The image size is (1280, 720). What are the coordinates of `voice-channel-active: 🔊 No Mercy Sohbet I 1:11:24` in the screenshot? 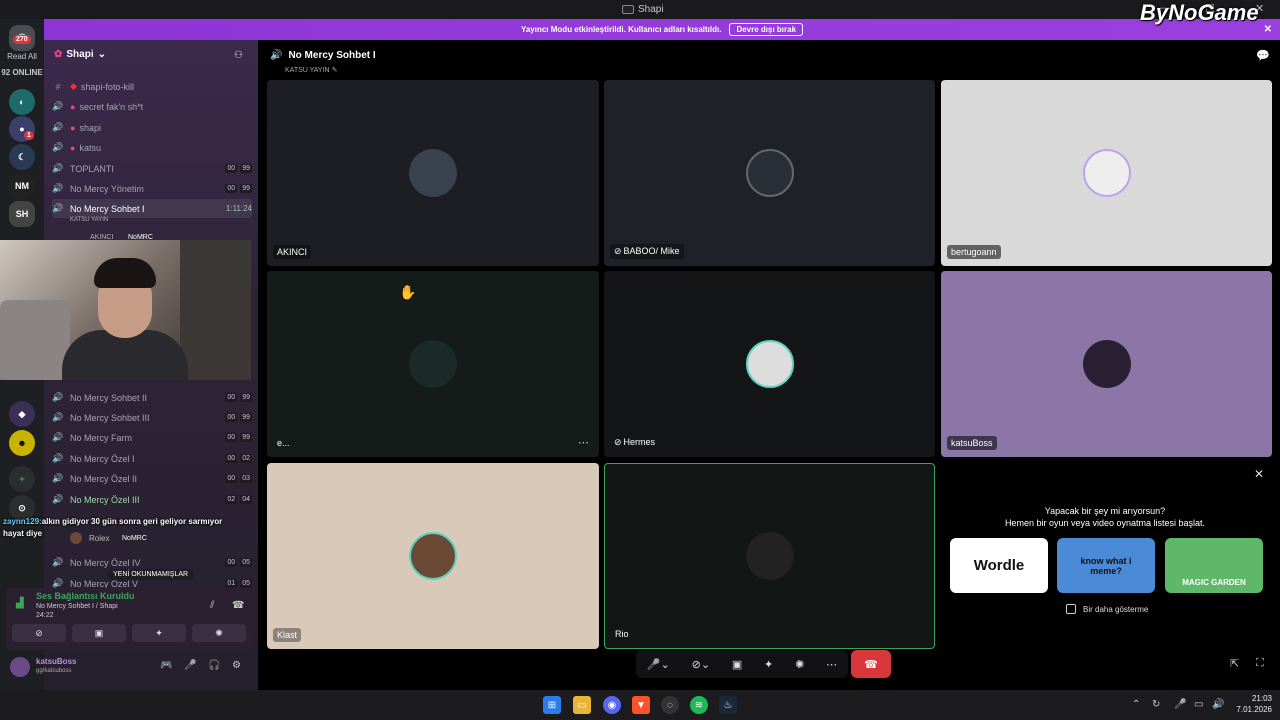 It's located at (152, 208).